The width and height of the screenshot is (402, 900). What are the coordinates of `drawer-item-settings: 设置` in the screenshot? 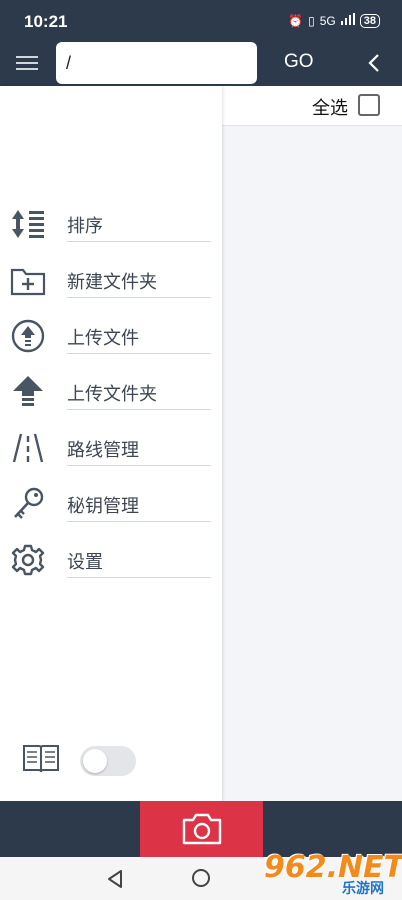 It's located at (111, 562).